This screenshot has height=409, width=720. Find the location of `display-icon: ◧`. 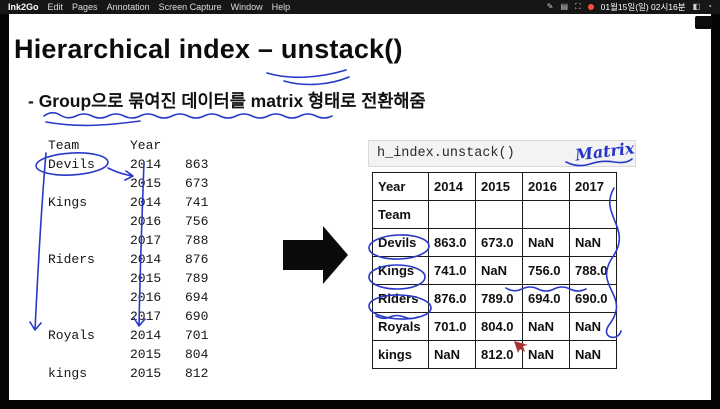

display-icon: ◧ is located at coordinates (697, 7).